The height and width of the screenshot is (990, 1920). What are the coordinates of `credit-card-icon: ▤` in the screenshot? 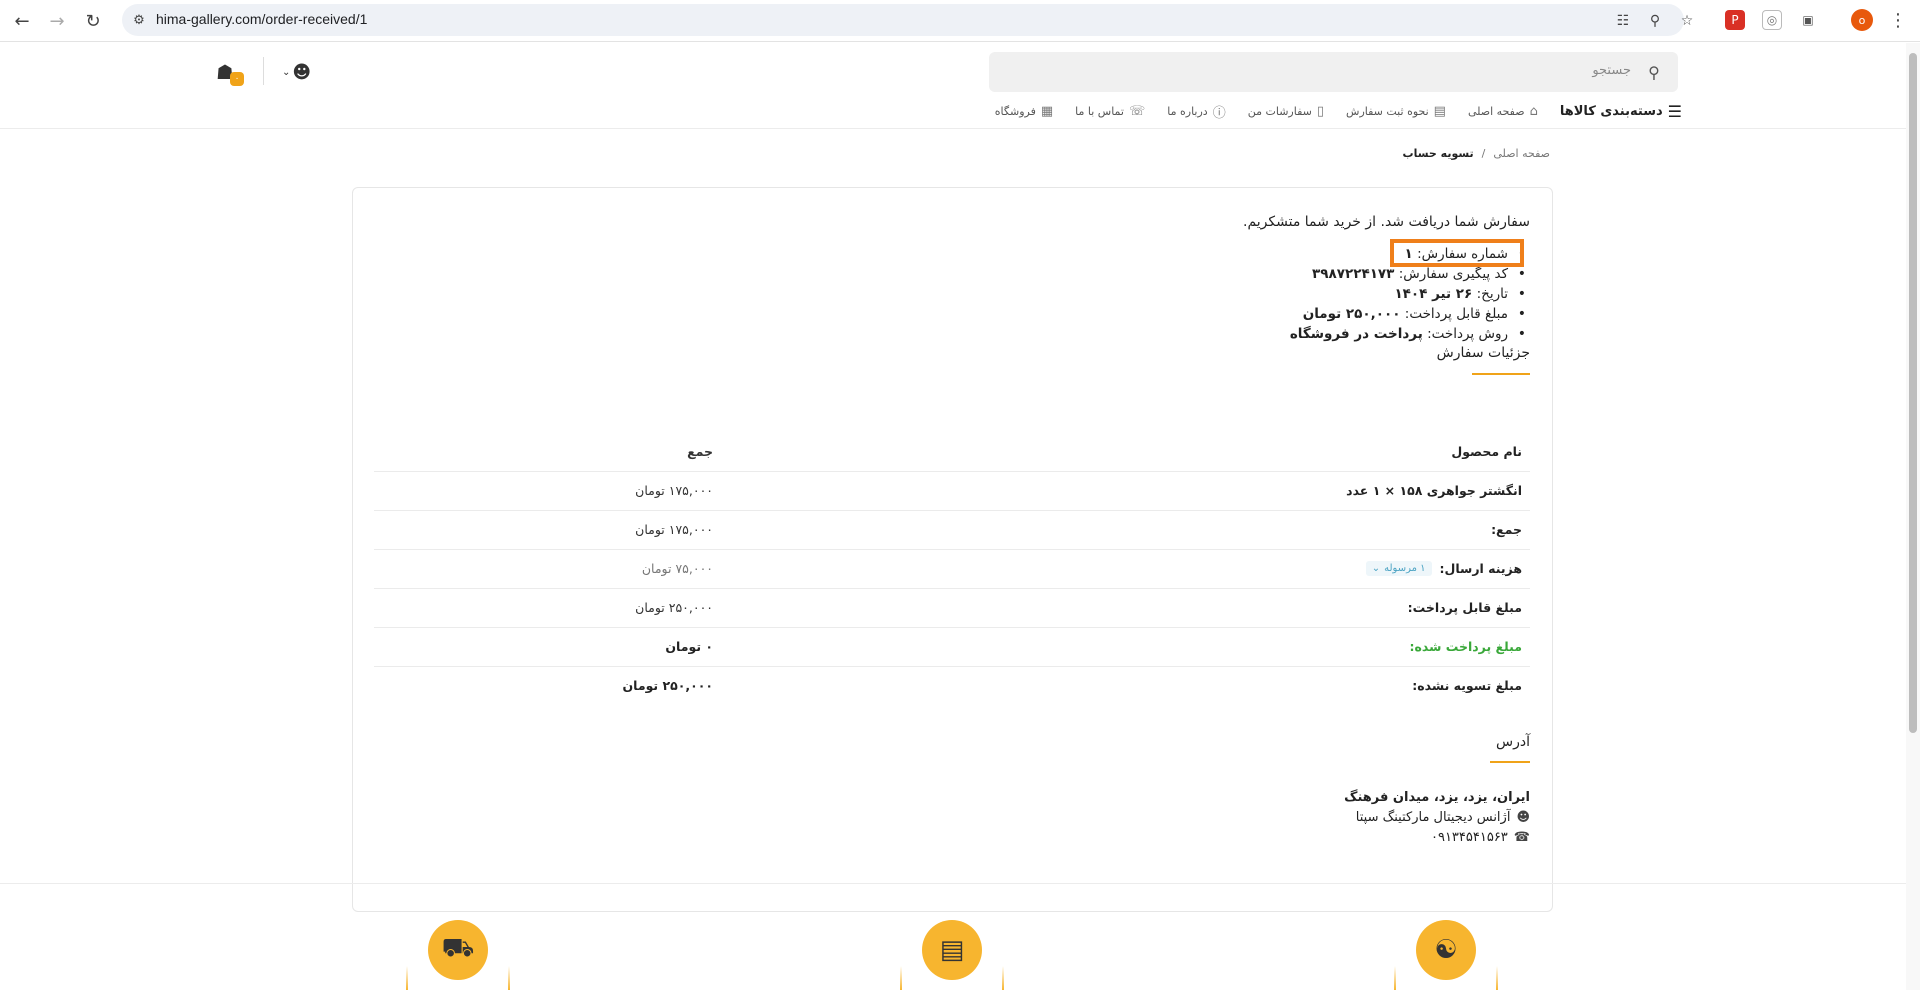 It's located at (952, 950).